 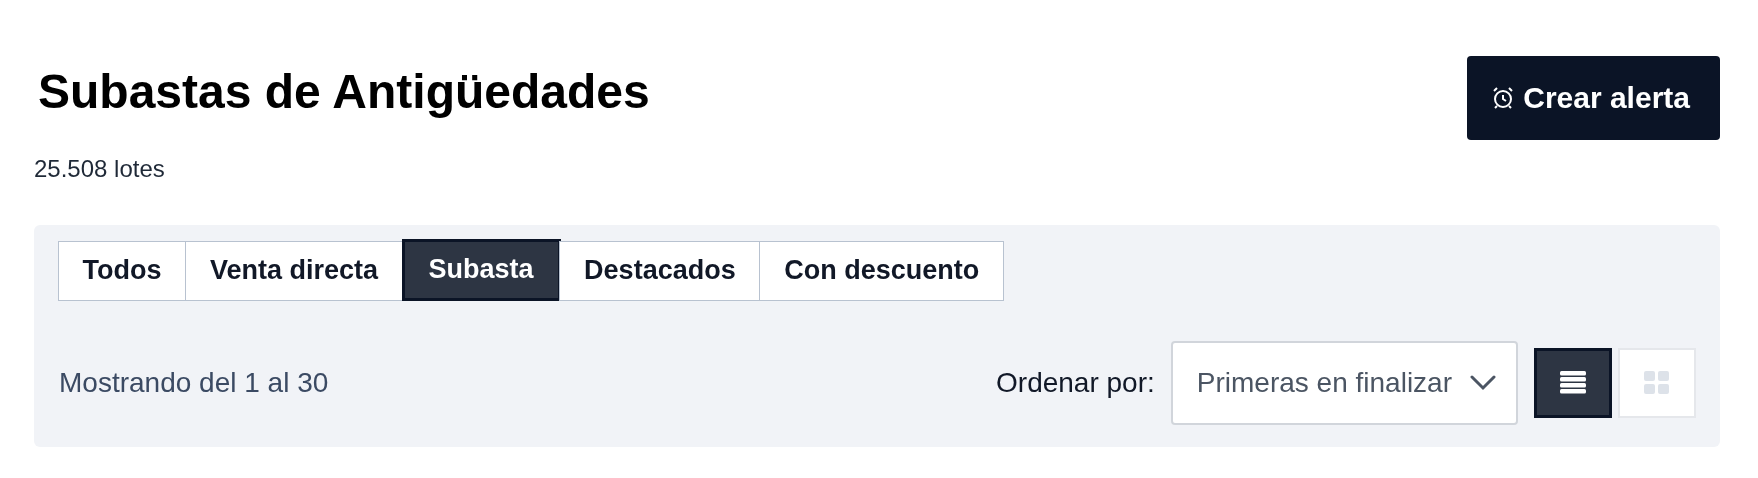 I want to click on lot-count: 25.508 lotes, so click(x=100, y=168).